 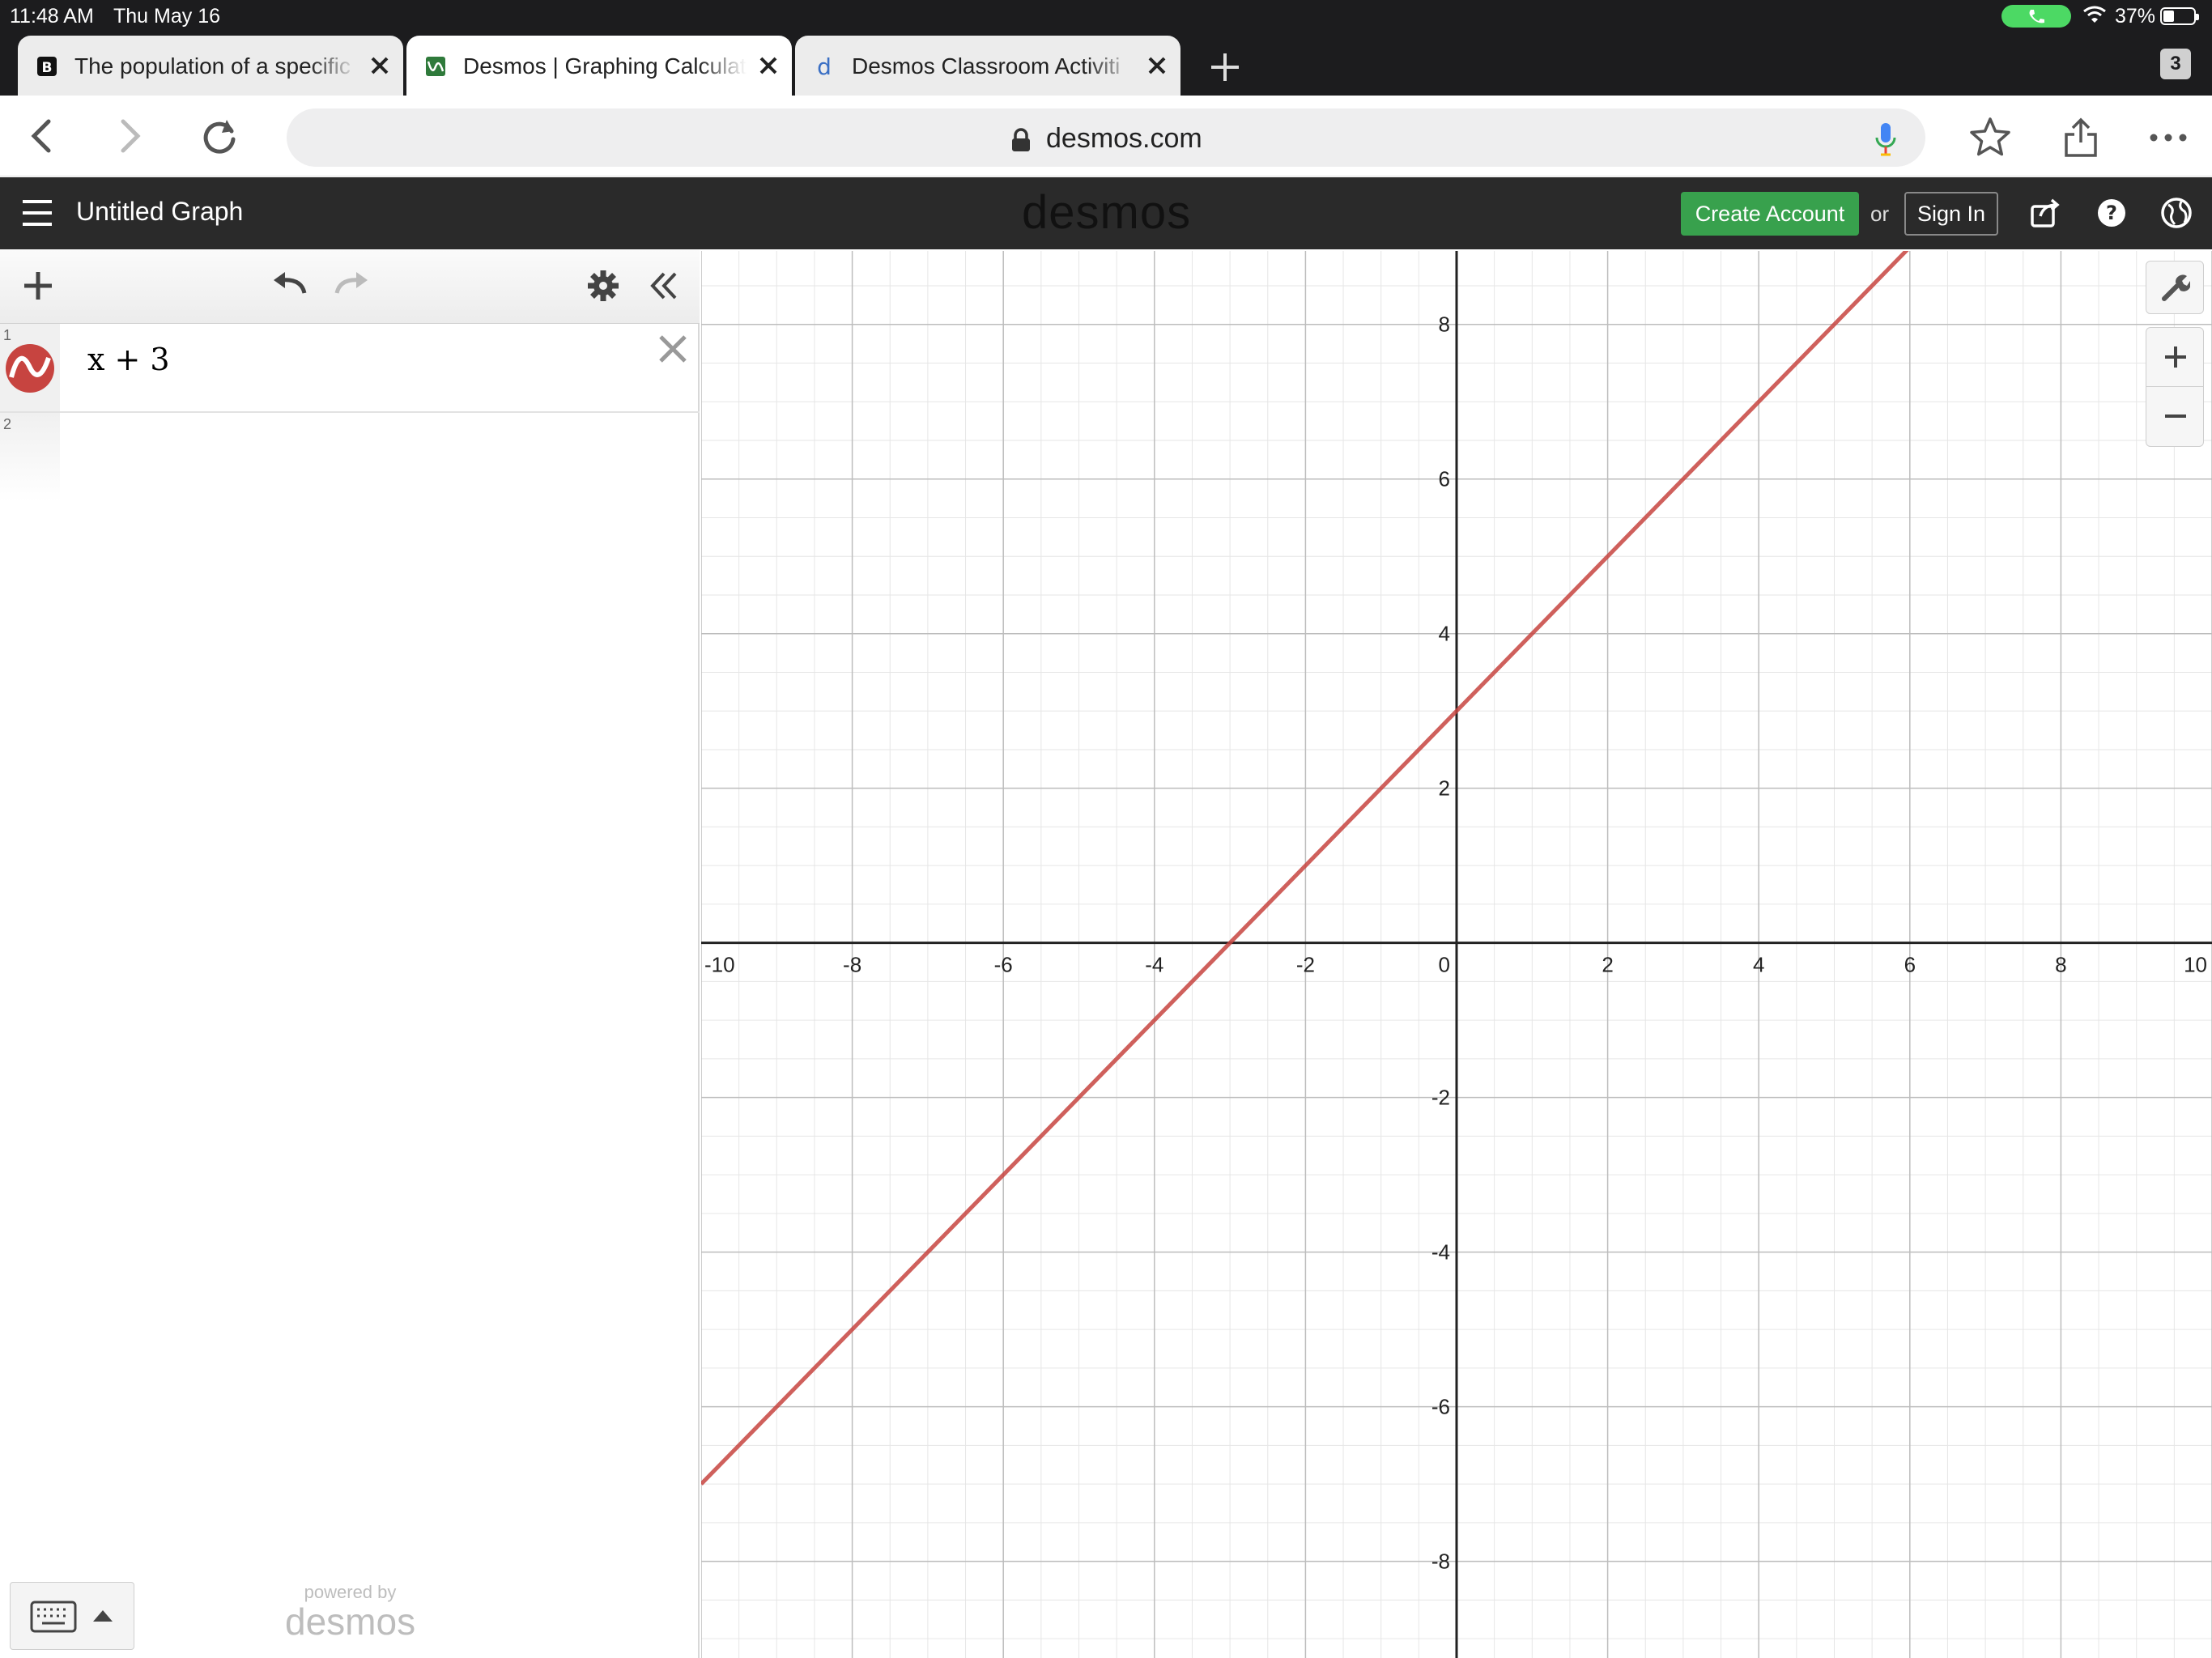 I want to click on desmos-d-icon: d, so click(x=825, y=66).